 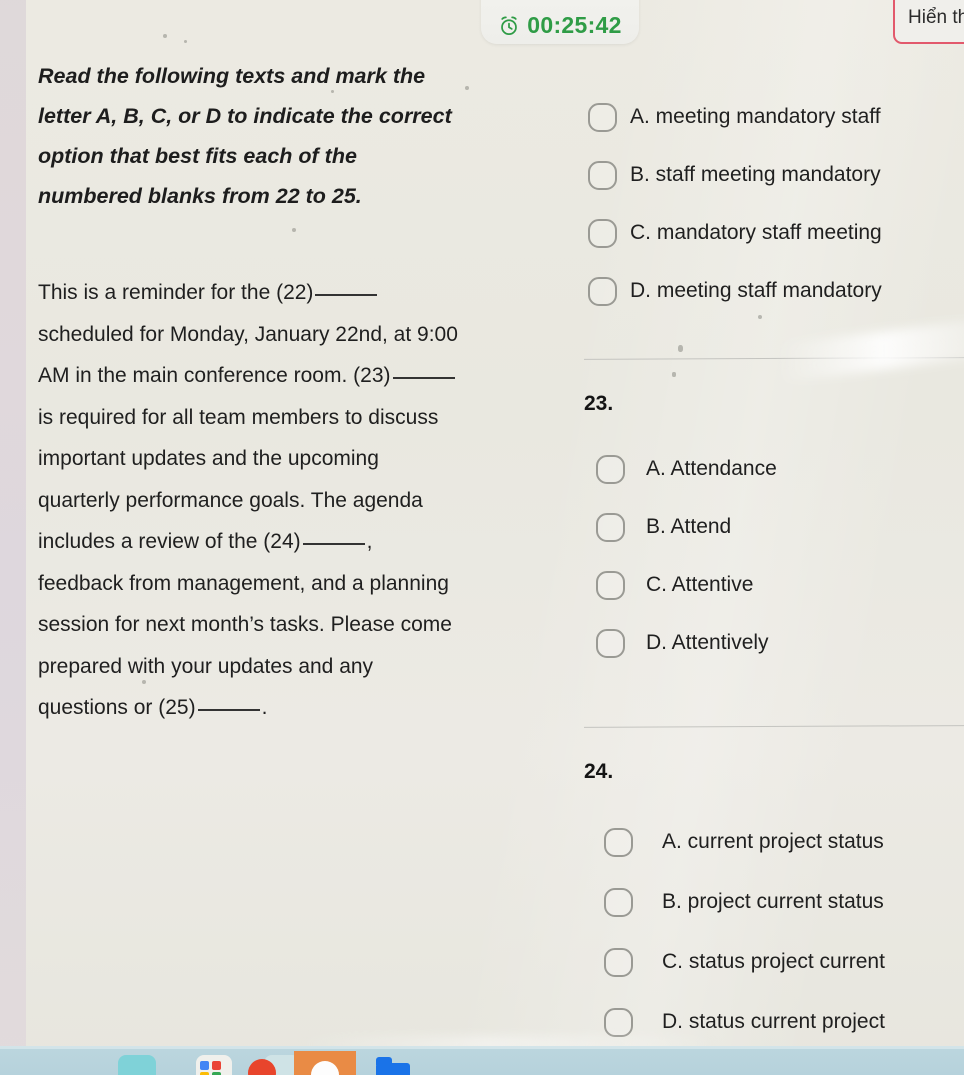 I want to click on option-label: B. staff meeting mandatory, so click(x=755, y=174).